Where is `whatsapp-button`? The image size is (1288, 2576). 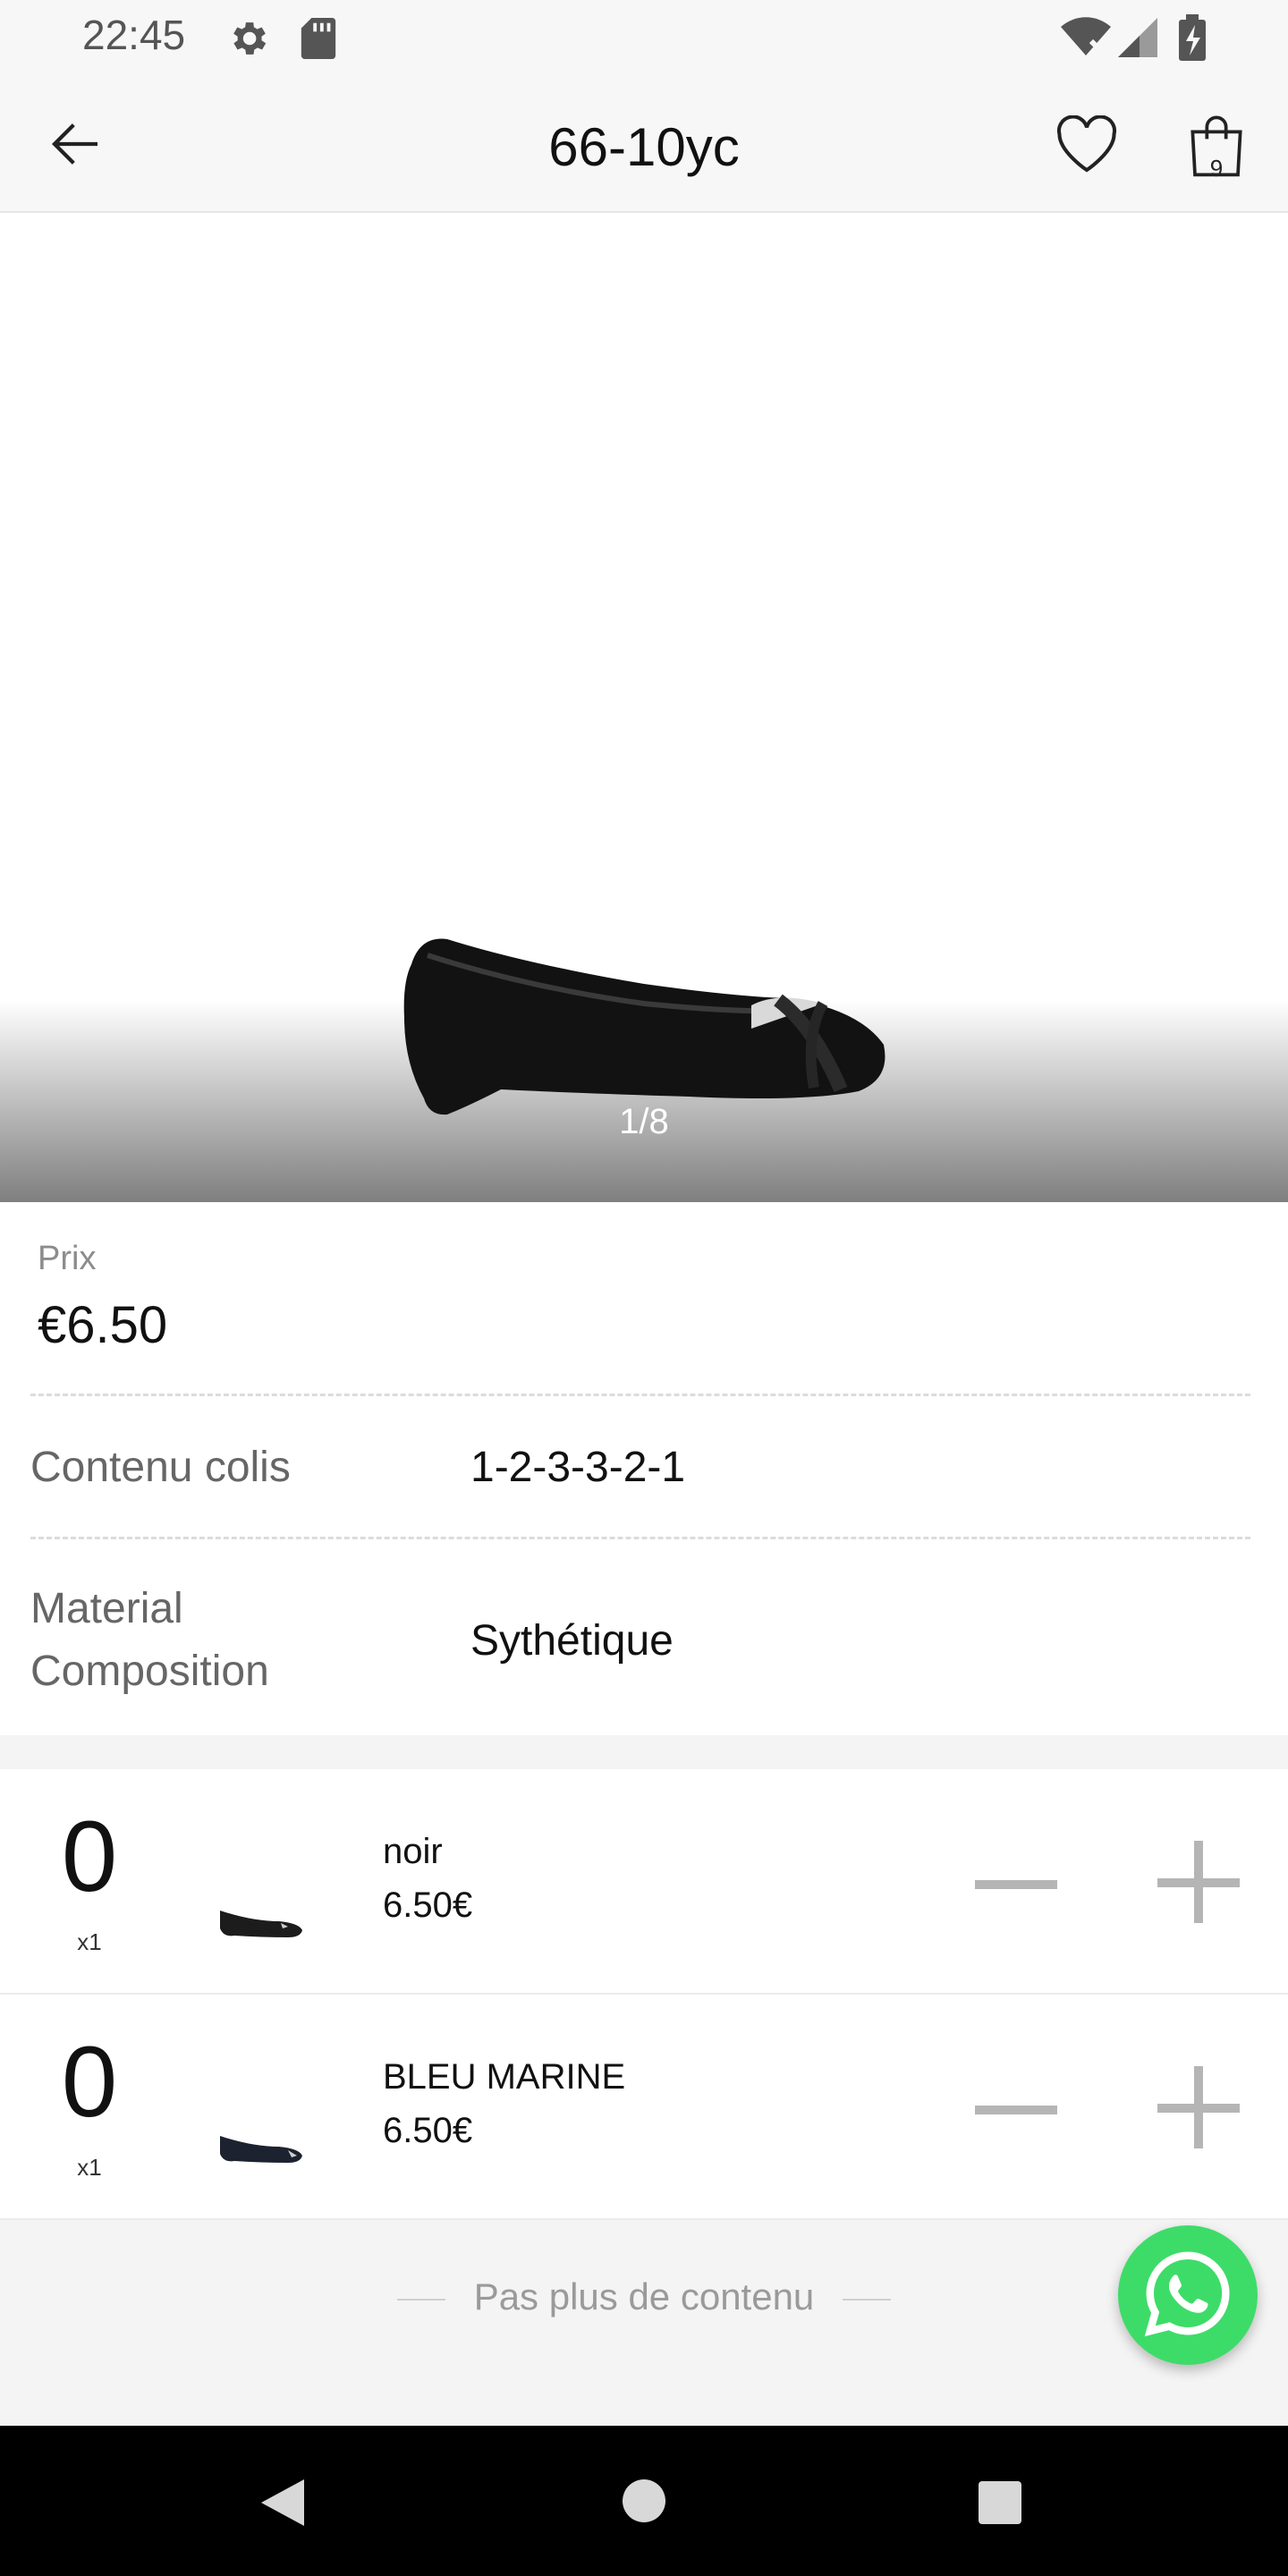
whatsapp-button is located at coordinates (1188, 2295).